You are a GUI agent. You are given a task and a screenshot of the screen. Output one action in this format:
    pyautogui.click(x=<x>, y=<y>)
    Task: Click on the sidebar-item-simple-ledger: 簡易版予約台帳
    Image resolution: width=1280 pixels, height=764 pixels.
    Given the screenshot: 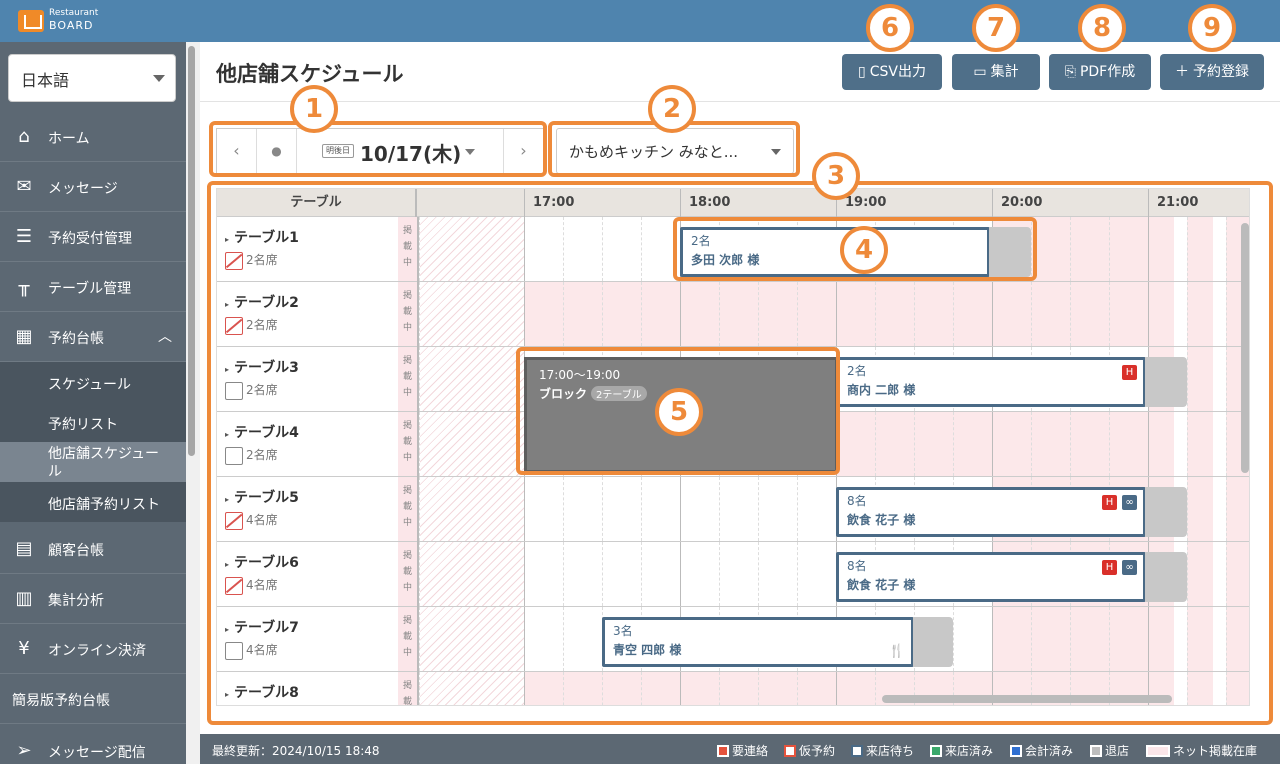 What is the action you would take?
    pyautogui.click(x=93, y=699)
    